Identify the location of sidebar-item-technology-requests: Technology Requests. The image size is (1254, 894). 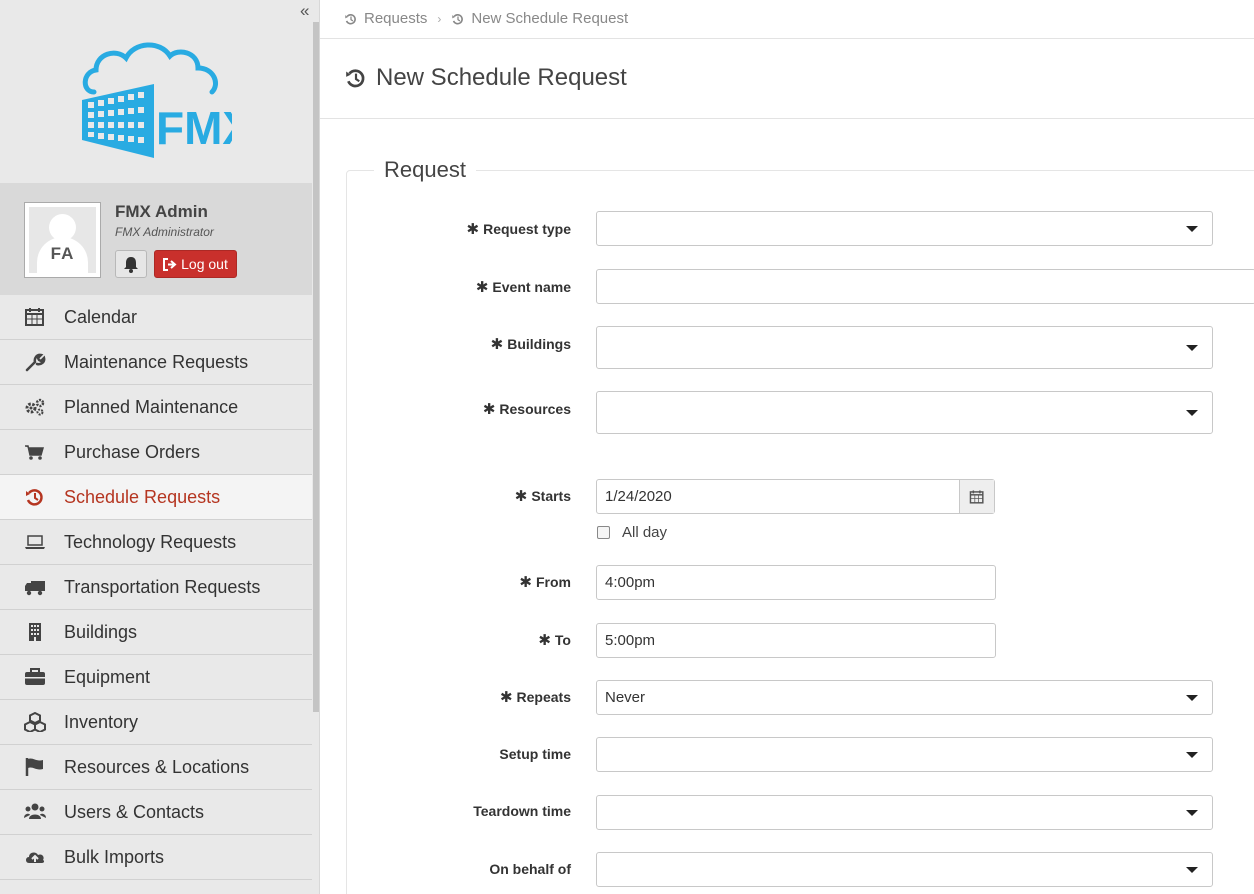
(156, 542).